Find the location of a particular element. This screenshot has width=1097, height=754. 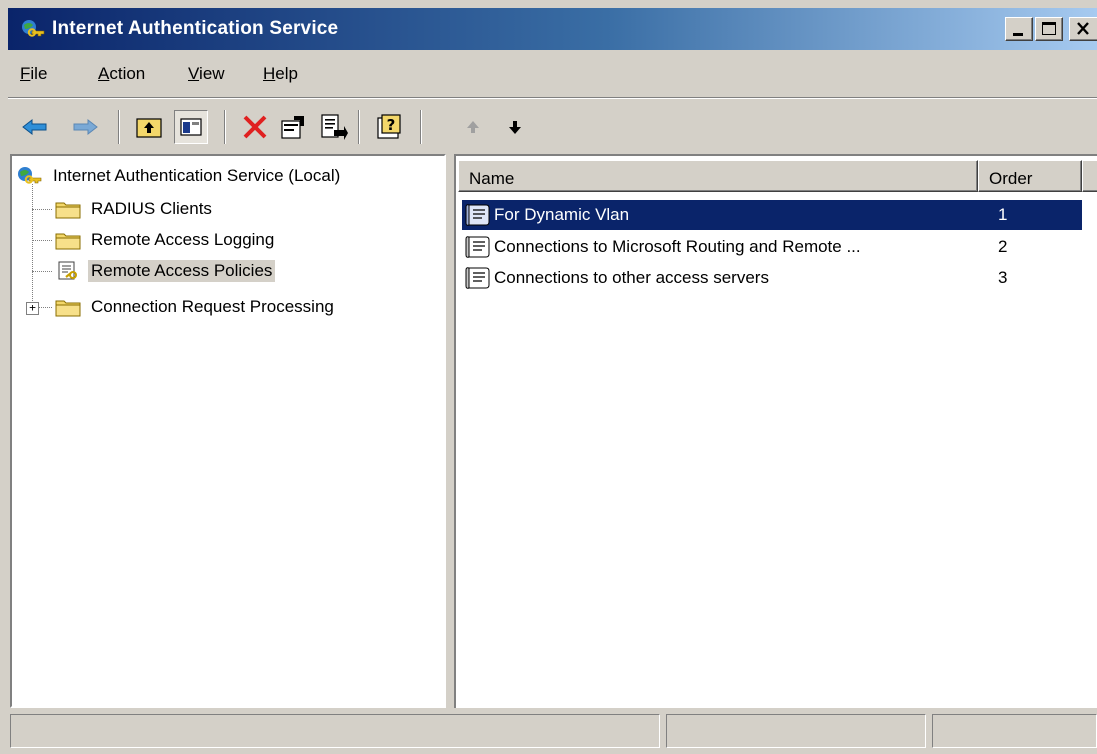

policy-row: For Dynamic Vlan 1 is located at coordinates (772, 215).